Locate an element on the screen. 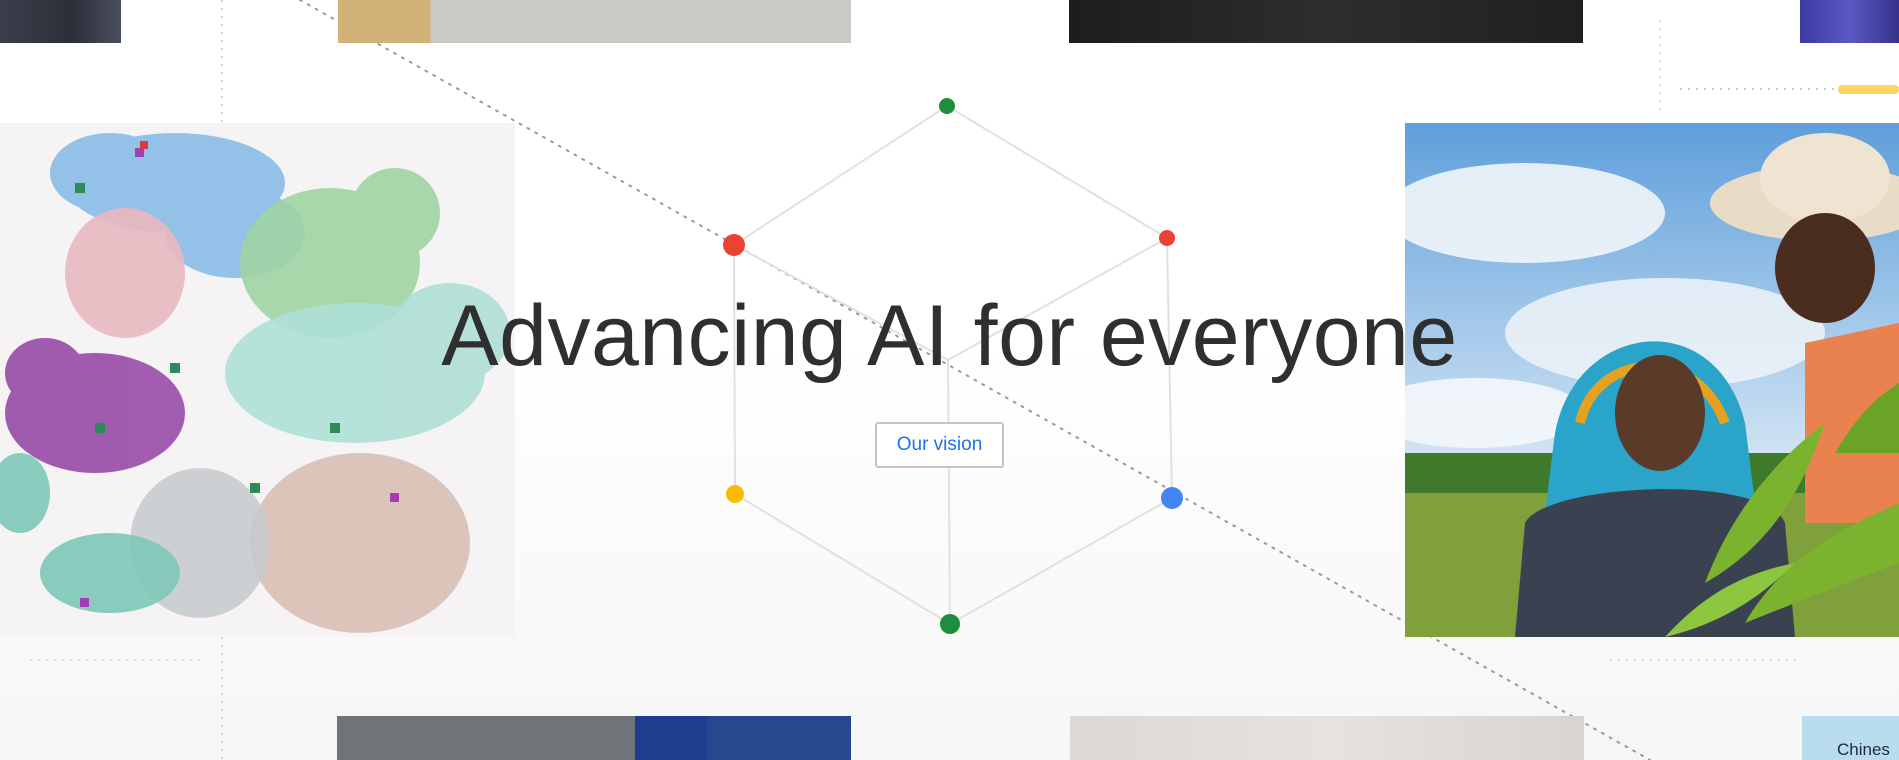  node-red-left is located at coordinates (734, 245).